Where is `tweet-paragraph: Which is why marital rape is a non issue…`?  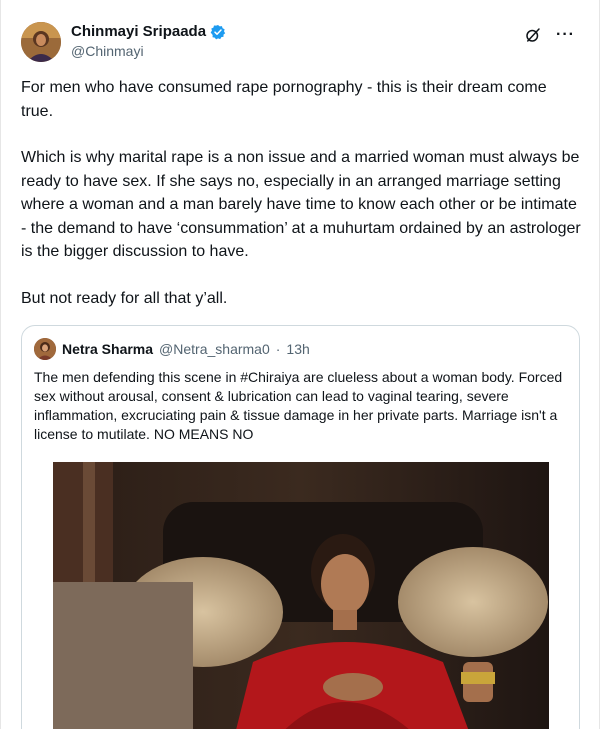
tweet-paragraph: Which is why marital rape is a non issue… is located at coordinates (301, 204).